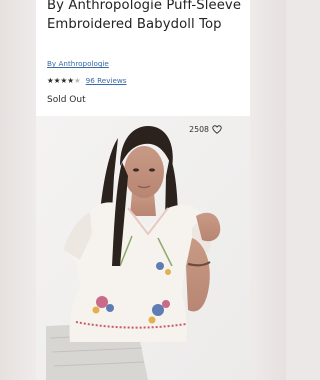 The width and height of the screenshot is (320, 380). I want to click on backdrop-right, so click(268, 190).